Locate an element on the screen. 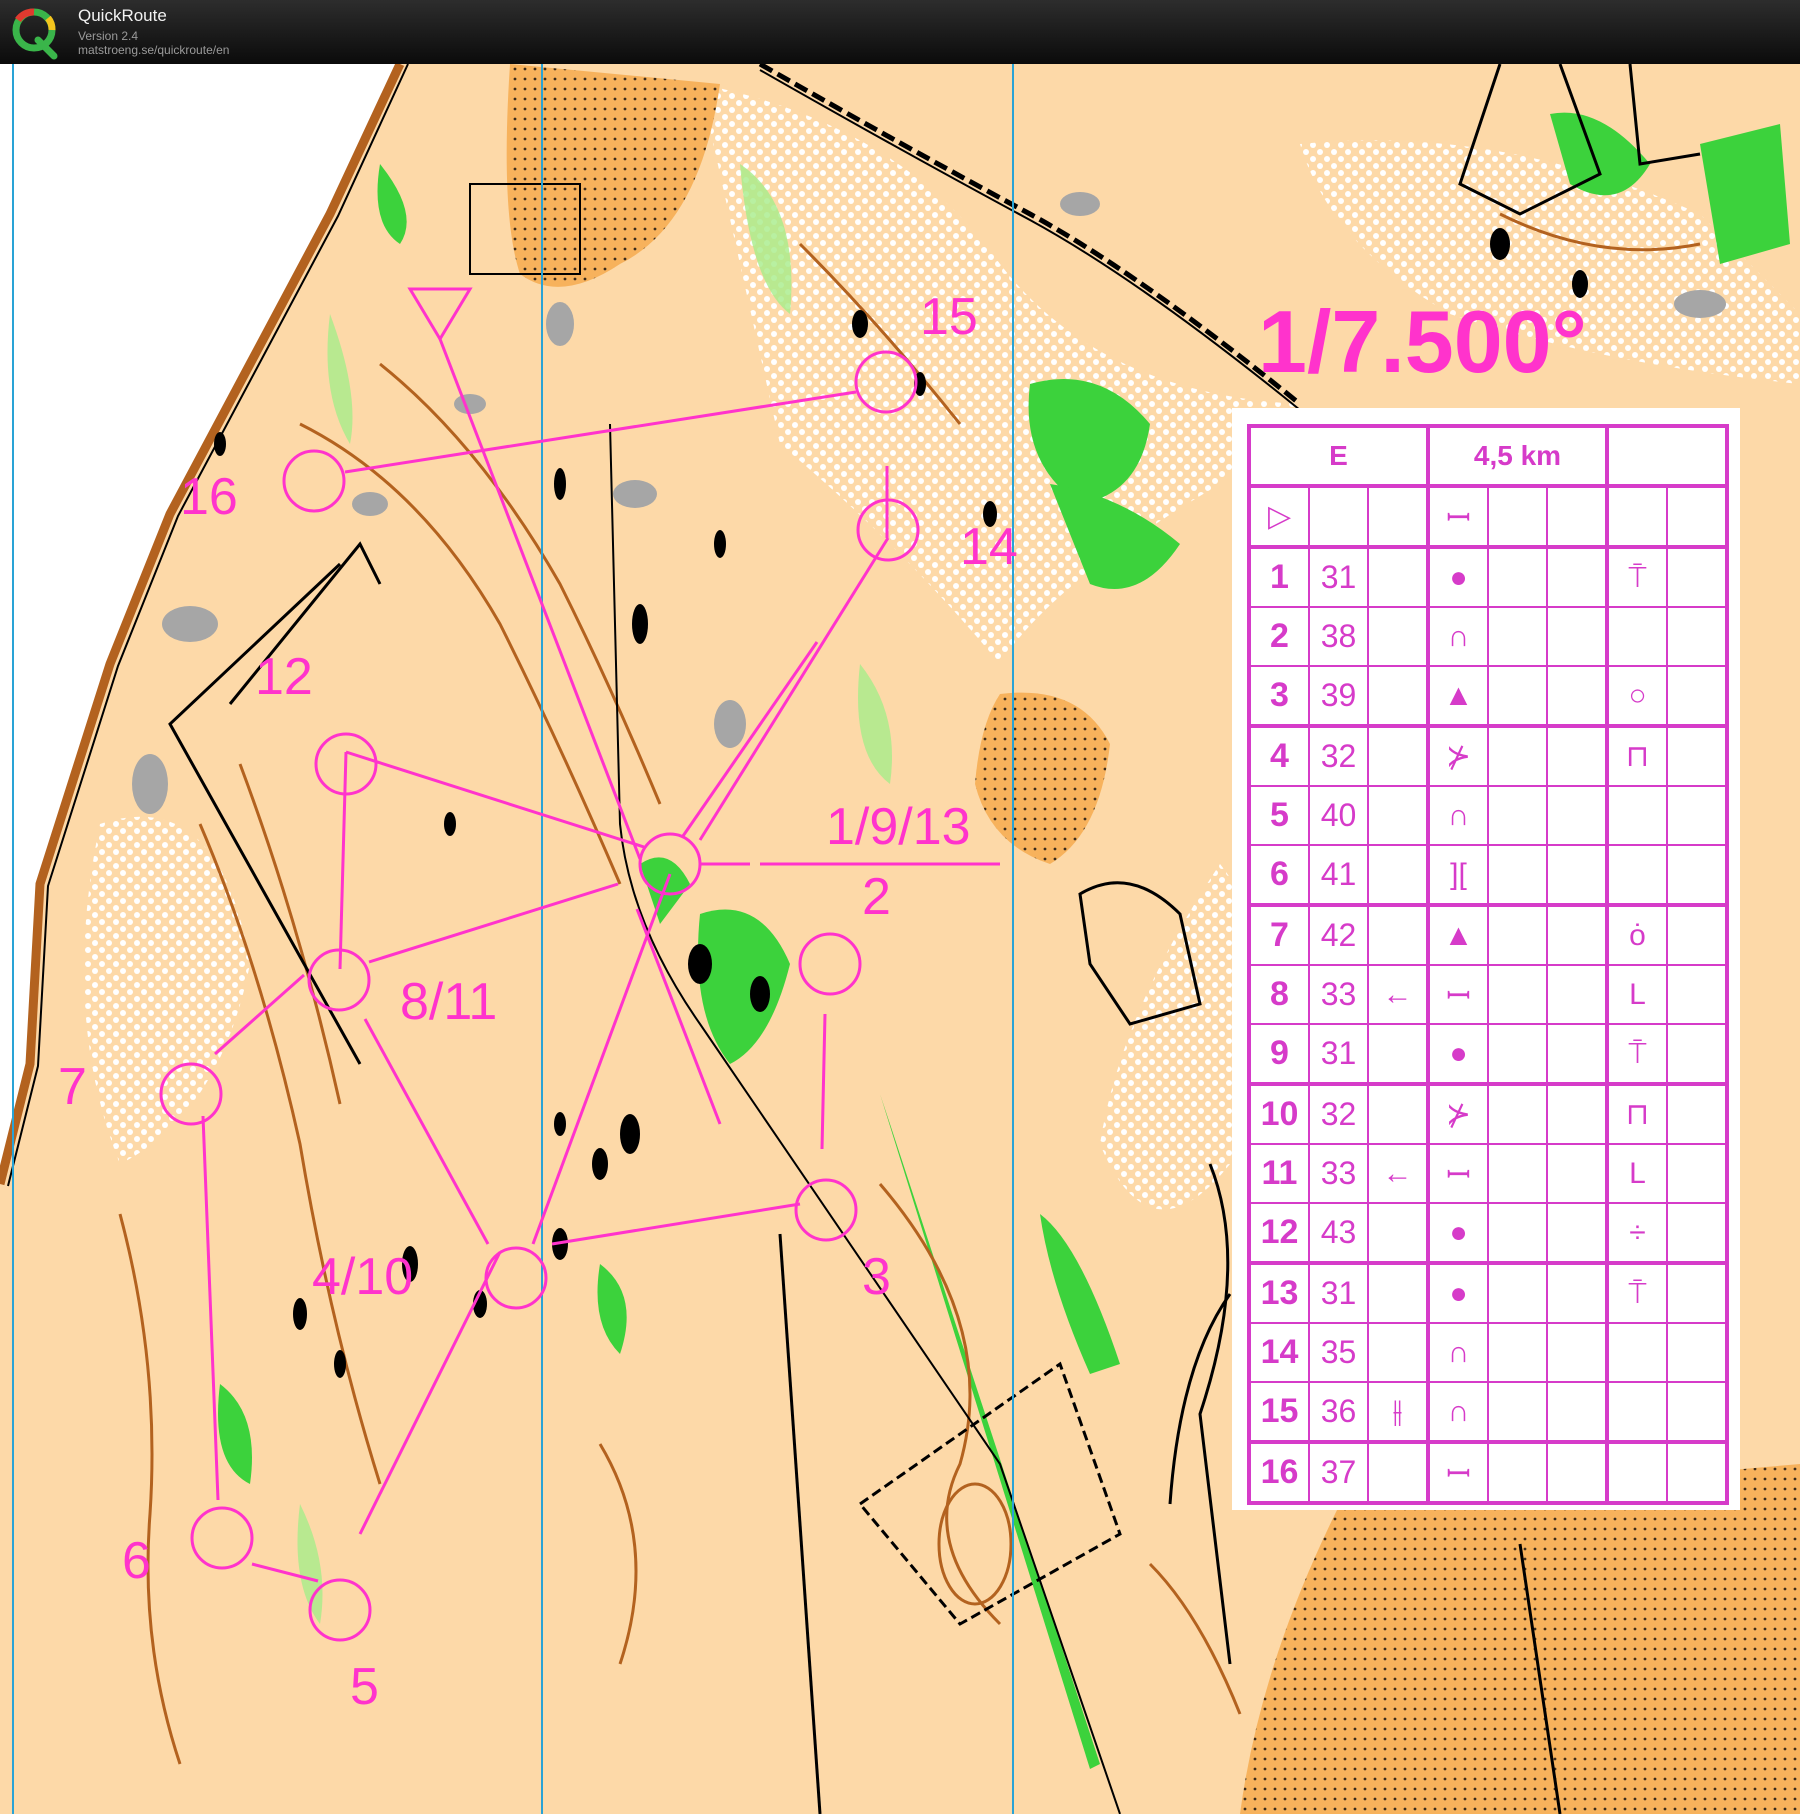 This screenshot has width=1800, height=1814. control-code: 41 is located at coordinates (1338, 875).